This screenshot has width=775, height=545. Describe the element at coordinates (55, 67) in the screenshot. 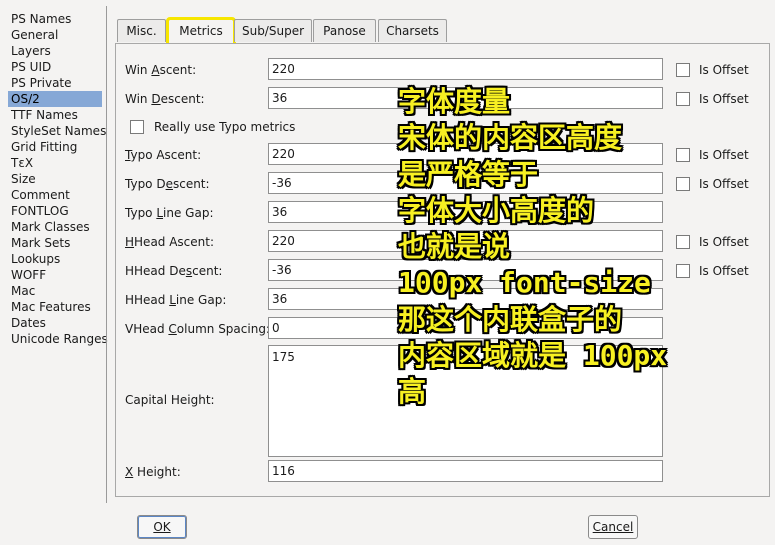

I see `sidebar-item-ps-uid: PS UID` at that location.